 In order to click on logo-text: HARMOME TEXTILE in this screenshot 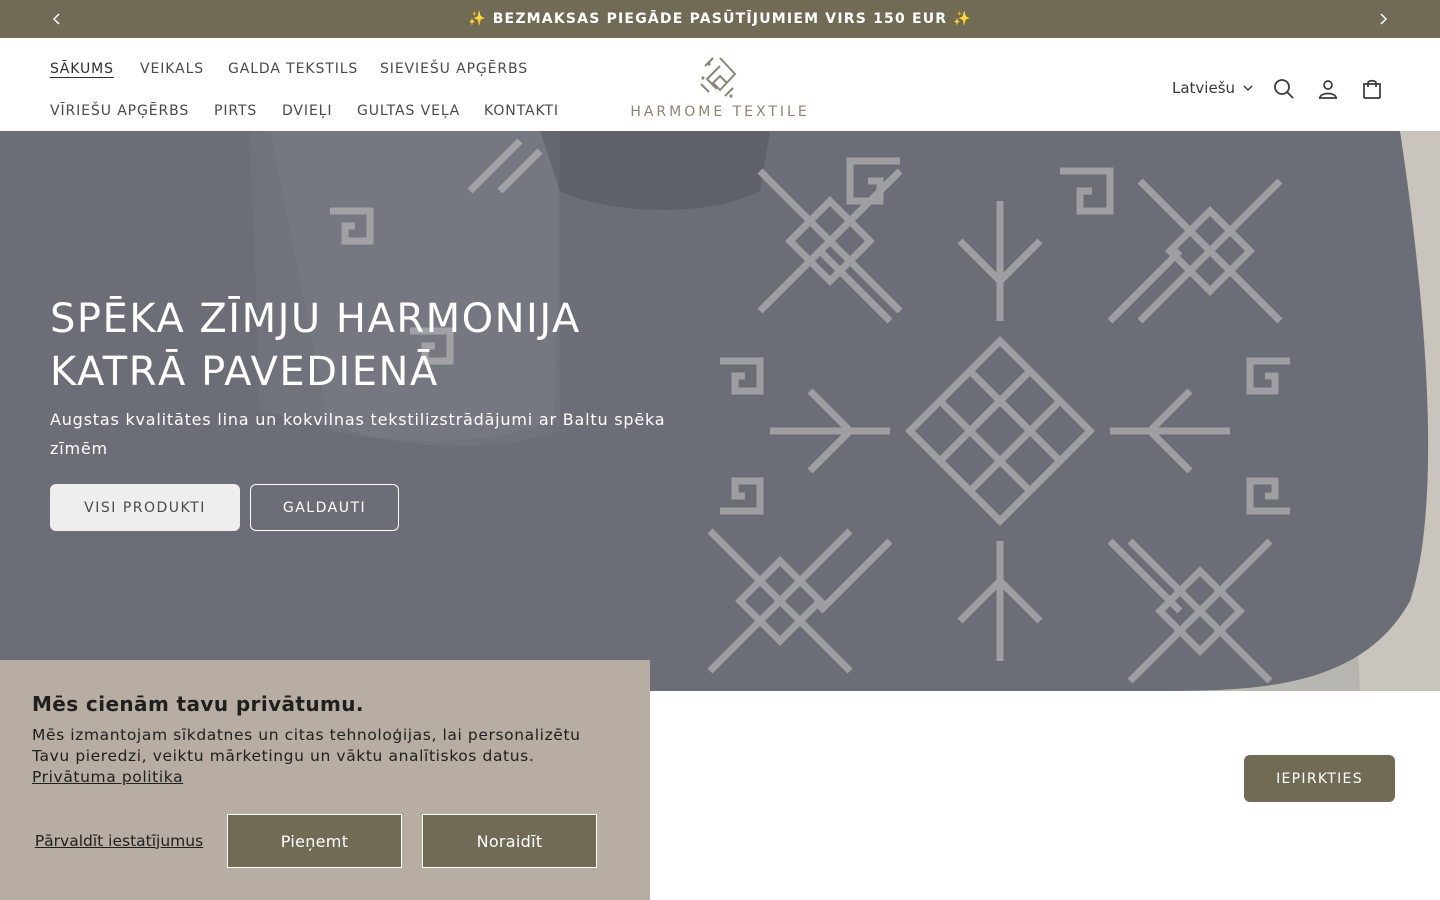, I will do `click(720, 112)`.